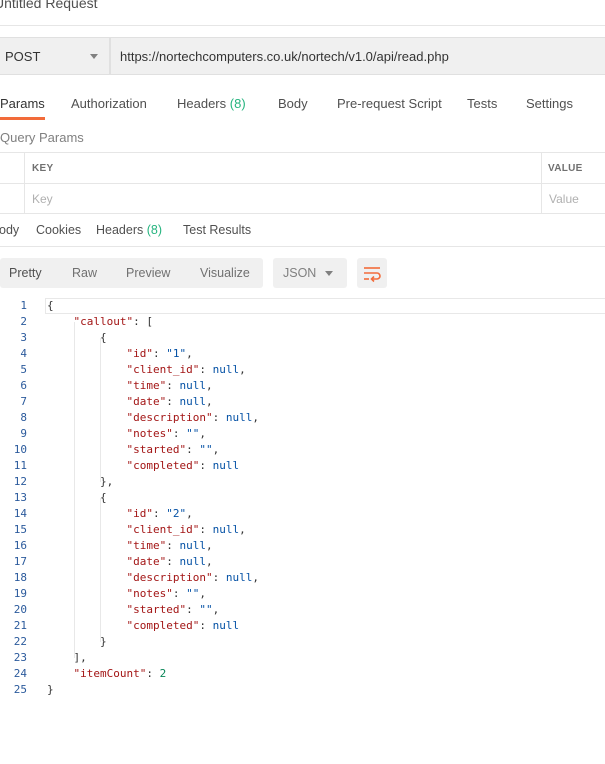  I want to click on code-text: {, so click(77, 337).